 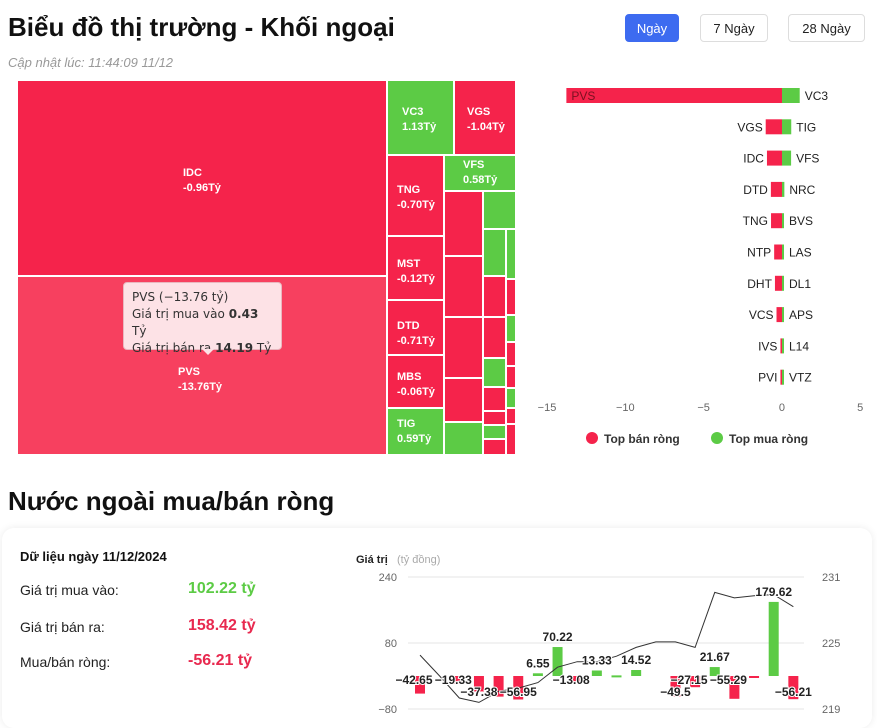 I want to click on sell-label: Giá trị bán ra:, so click(x=62, y=627).